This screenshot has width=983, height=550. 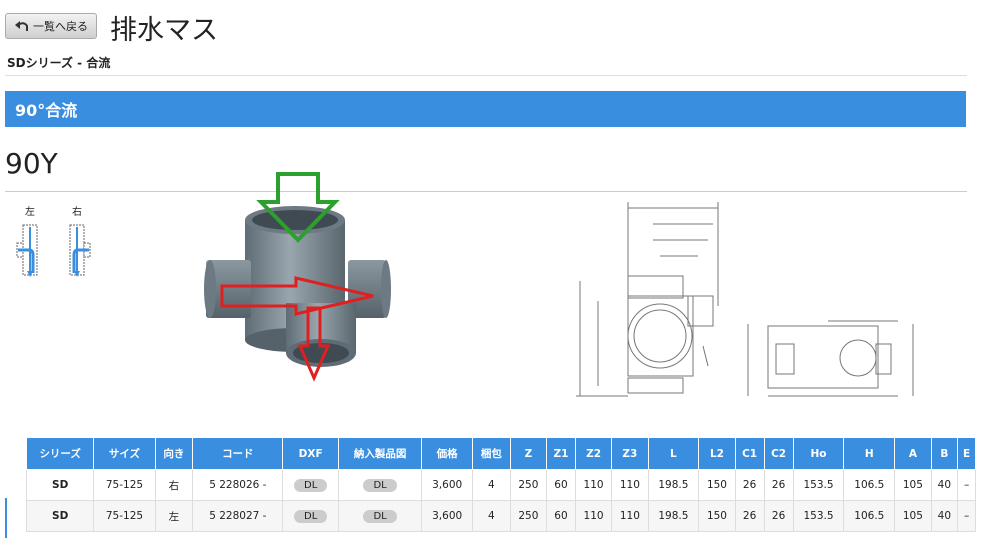 What do you see at coordinates (749, 453) in the screenshot?
I see `column-header: C1` at bounding box center [749, 453].